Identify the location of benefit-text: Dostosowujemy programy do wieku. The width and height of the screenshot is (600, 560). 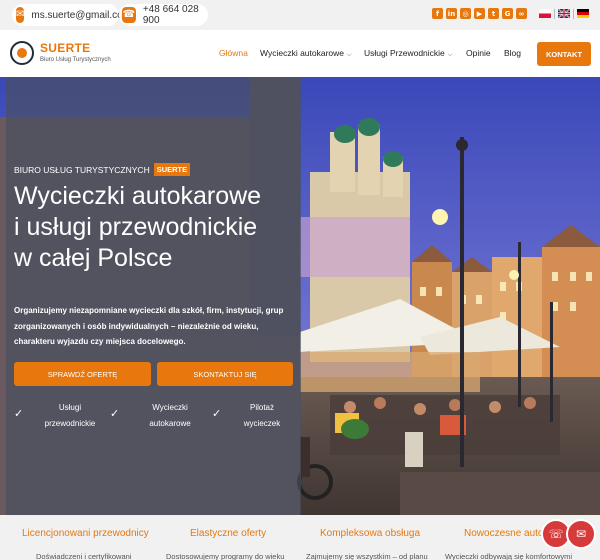
(225, 556).